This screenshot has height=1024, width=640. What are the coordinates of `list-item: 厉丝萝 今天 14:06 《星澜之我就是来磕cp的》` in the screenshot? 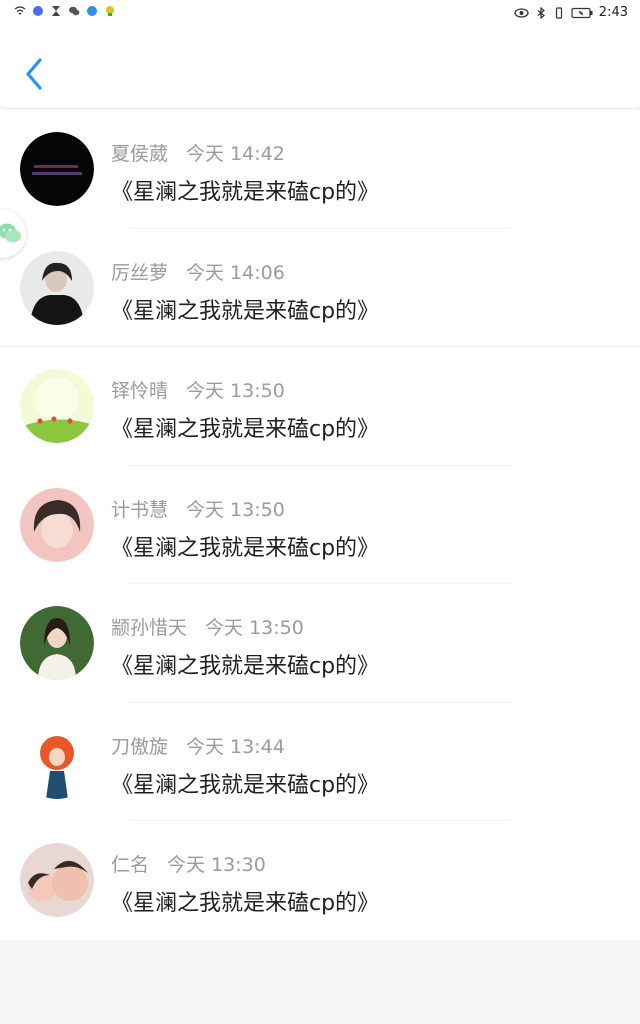 It's located at (320, 288).